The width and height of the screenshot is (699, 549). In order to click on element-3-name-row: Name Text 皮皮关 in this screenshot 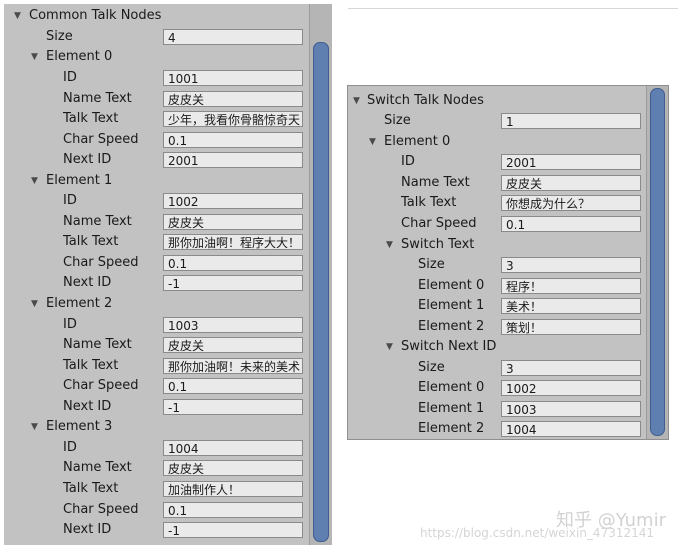, I will do `click(159, 468)`.